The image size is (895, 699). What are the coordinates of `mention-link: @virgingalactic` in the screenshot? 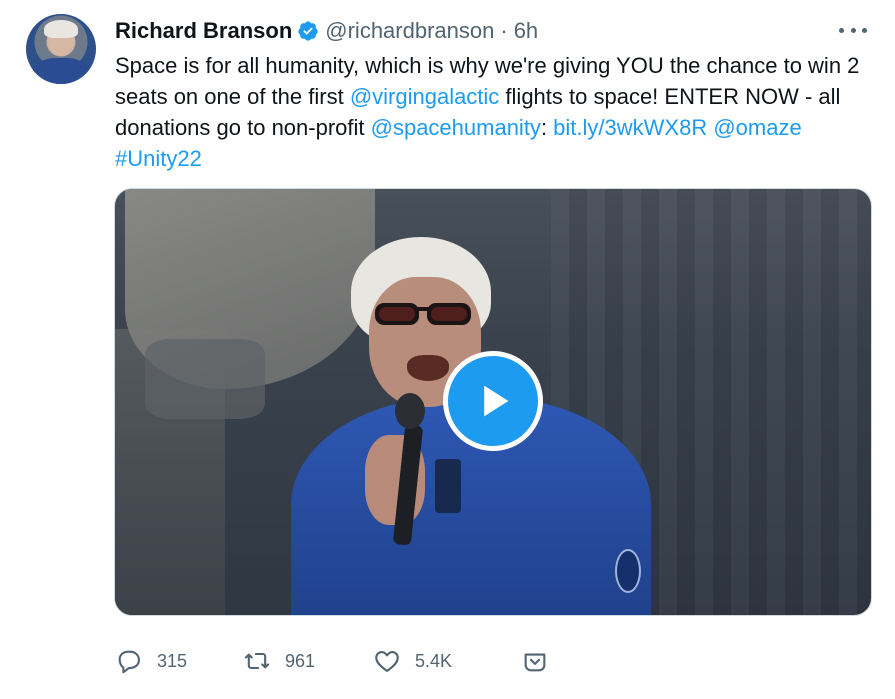 It's located at (425, 96).